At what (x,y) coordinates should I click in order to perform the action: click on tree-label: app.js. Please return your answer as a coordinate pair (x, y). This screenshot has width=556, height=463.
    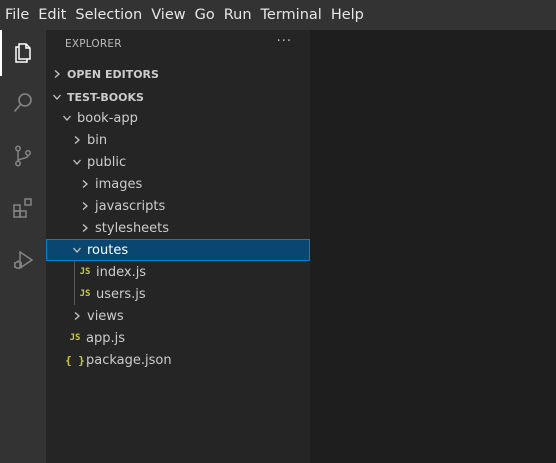
    Looking at the image, I should click on (105, 338).